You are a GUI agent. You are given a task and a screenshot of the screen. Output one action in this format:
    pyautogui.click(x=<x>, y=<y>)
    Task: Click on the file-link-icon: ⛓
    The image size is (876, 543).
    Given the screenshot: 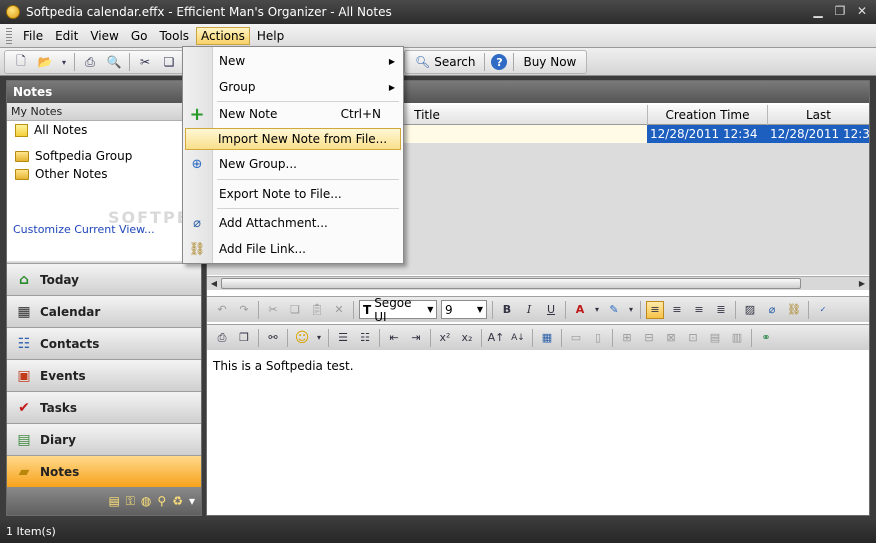 What is the action you would take?
    pyautogui.click(x=794, y=310)
    